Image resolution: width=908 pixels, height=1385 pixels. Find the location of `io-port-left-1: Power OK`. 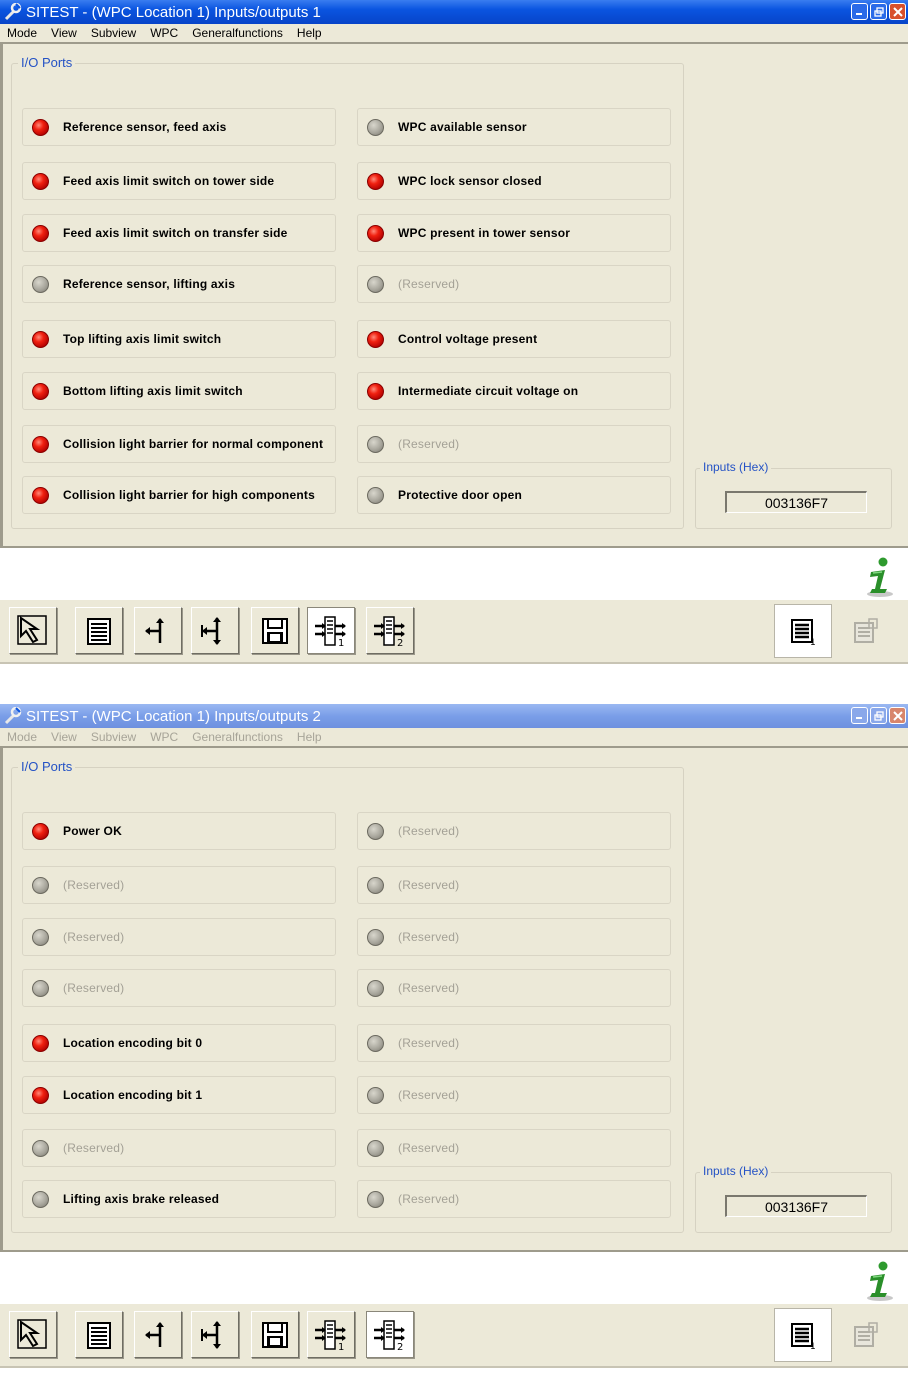

io-port-left-1: Power OK is located at coordinates (179, 831).